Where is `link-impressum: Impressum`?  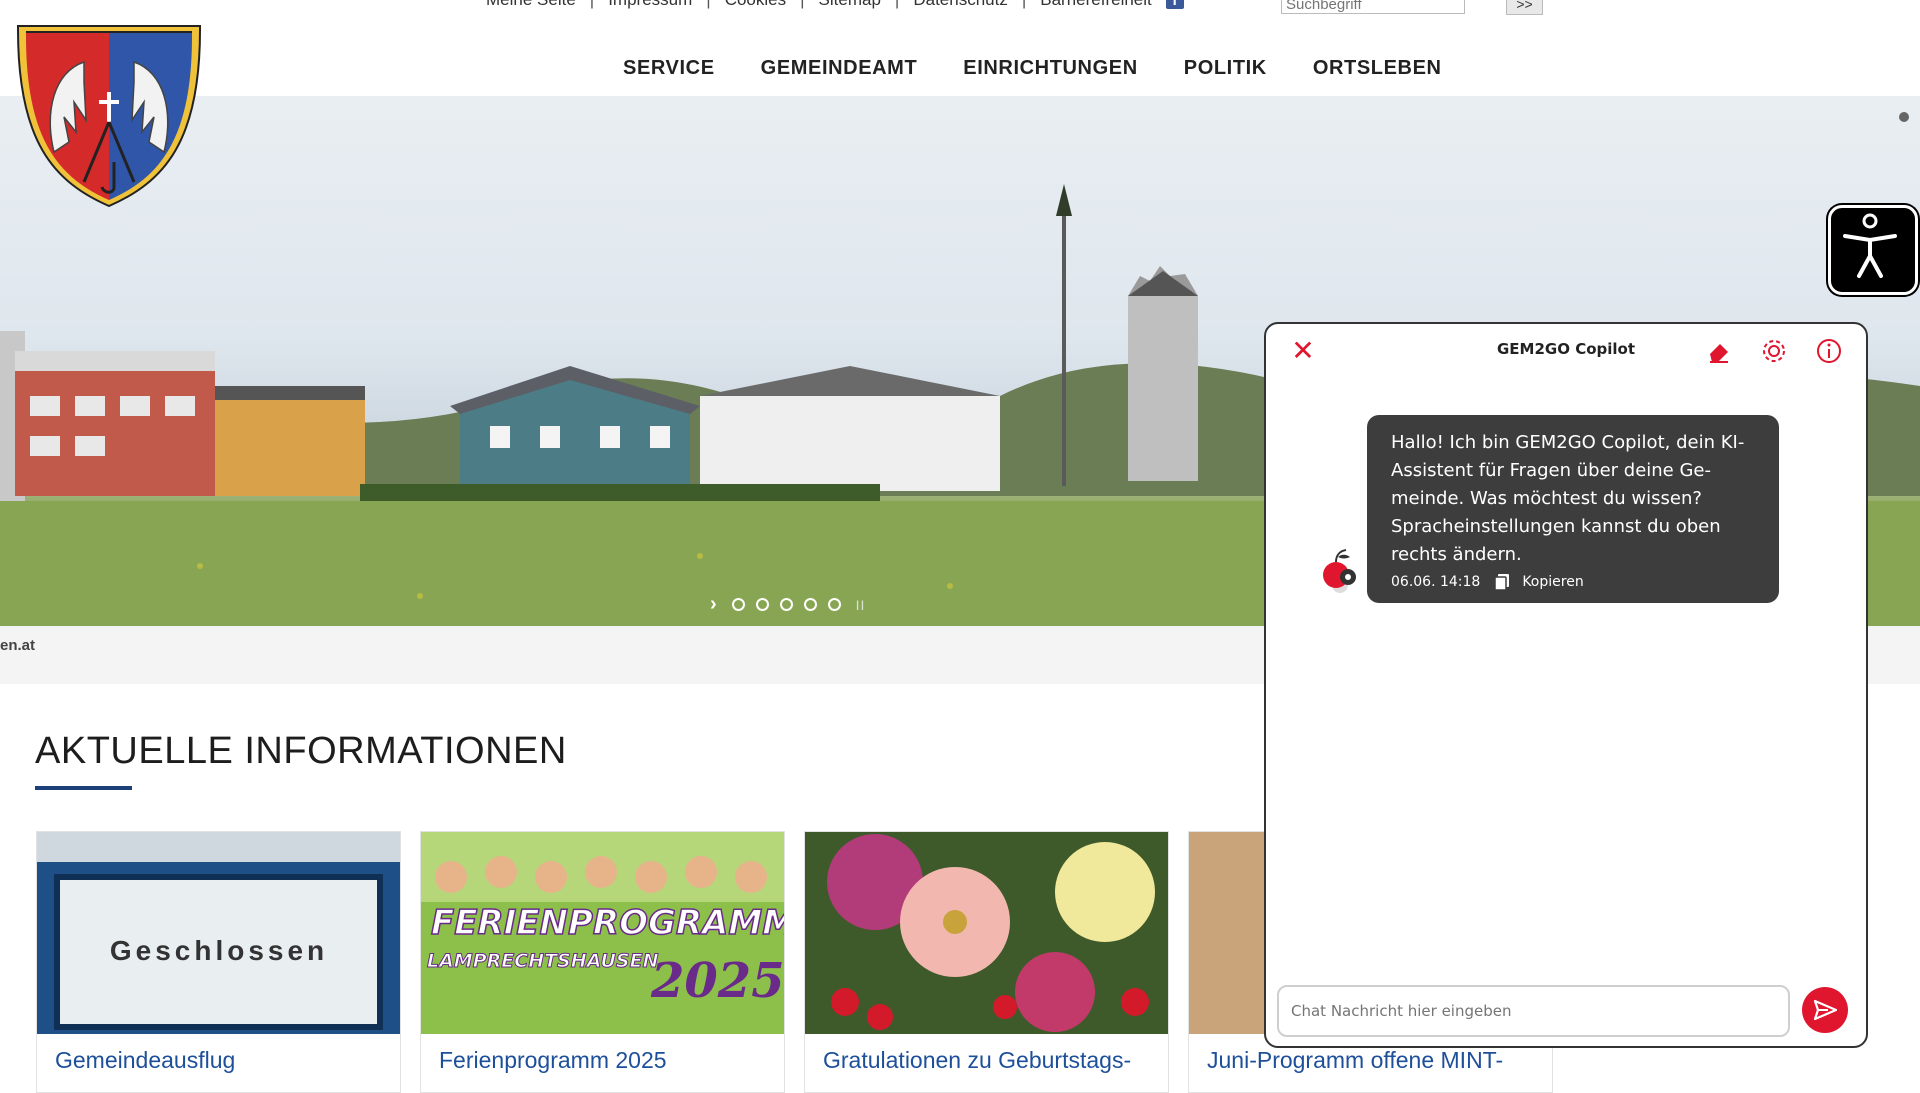
link-impressum: Impressum is located at coordinates (650, 5).